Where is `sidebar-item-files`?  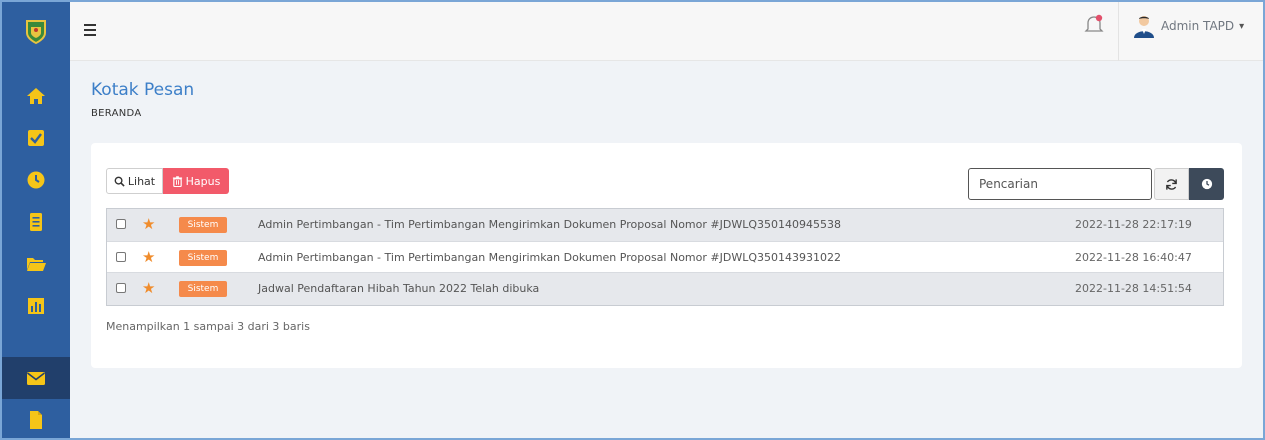
sidebar-item-files is located at coordinates (36, 418).